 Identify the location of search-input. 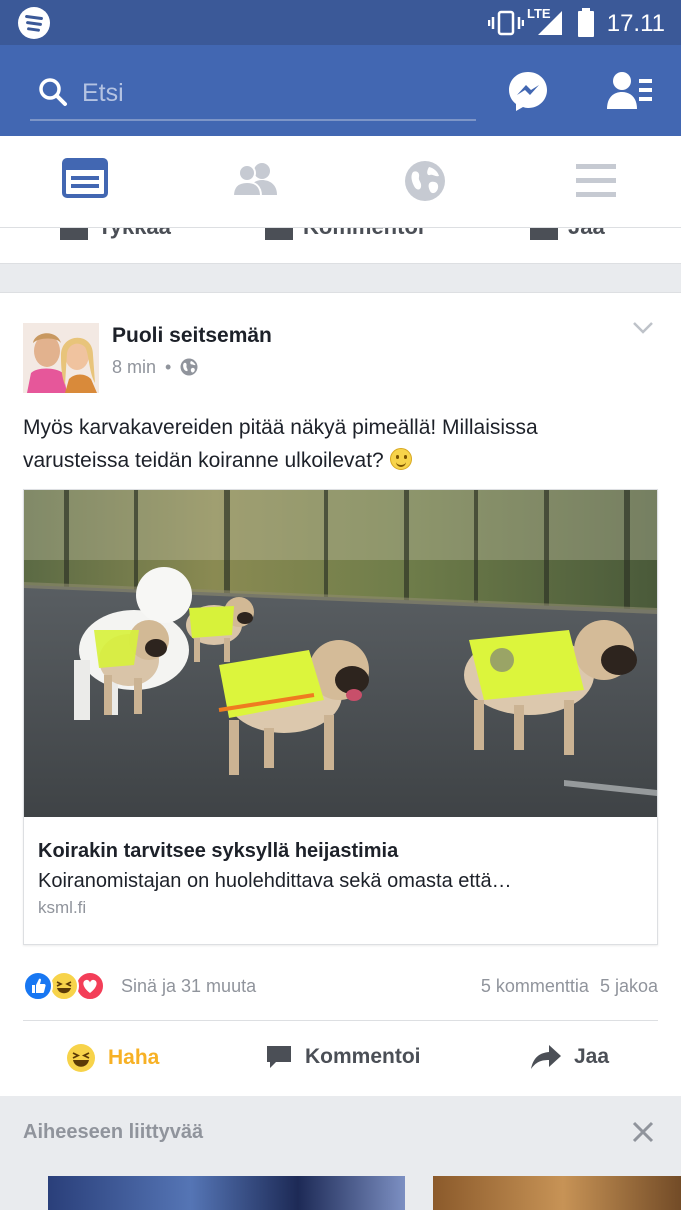
(272, 93).